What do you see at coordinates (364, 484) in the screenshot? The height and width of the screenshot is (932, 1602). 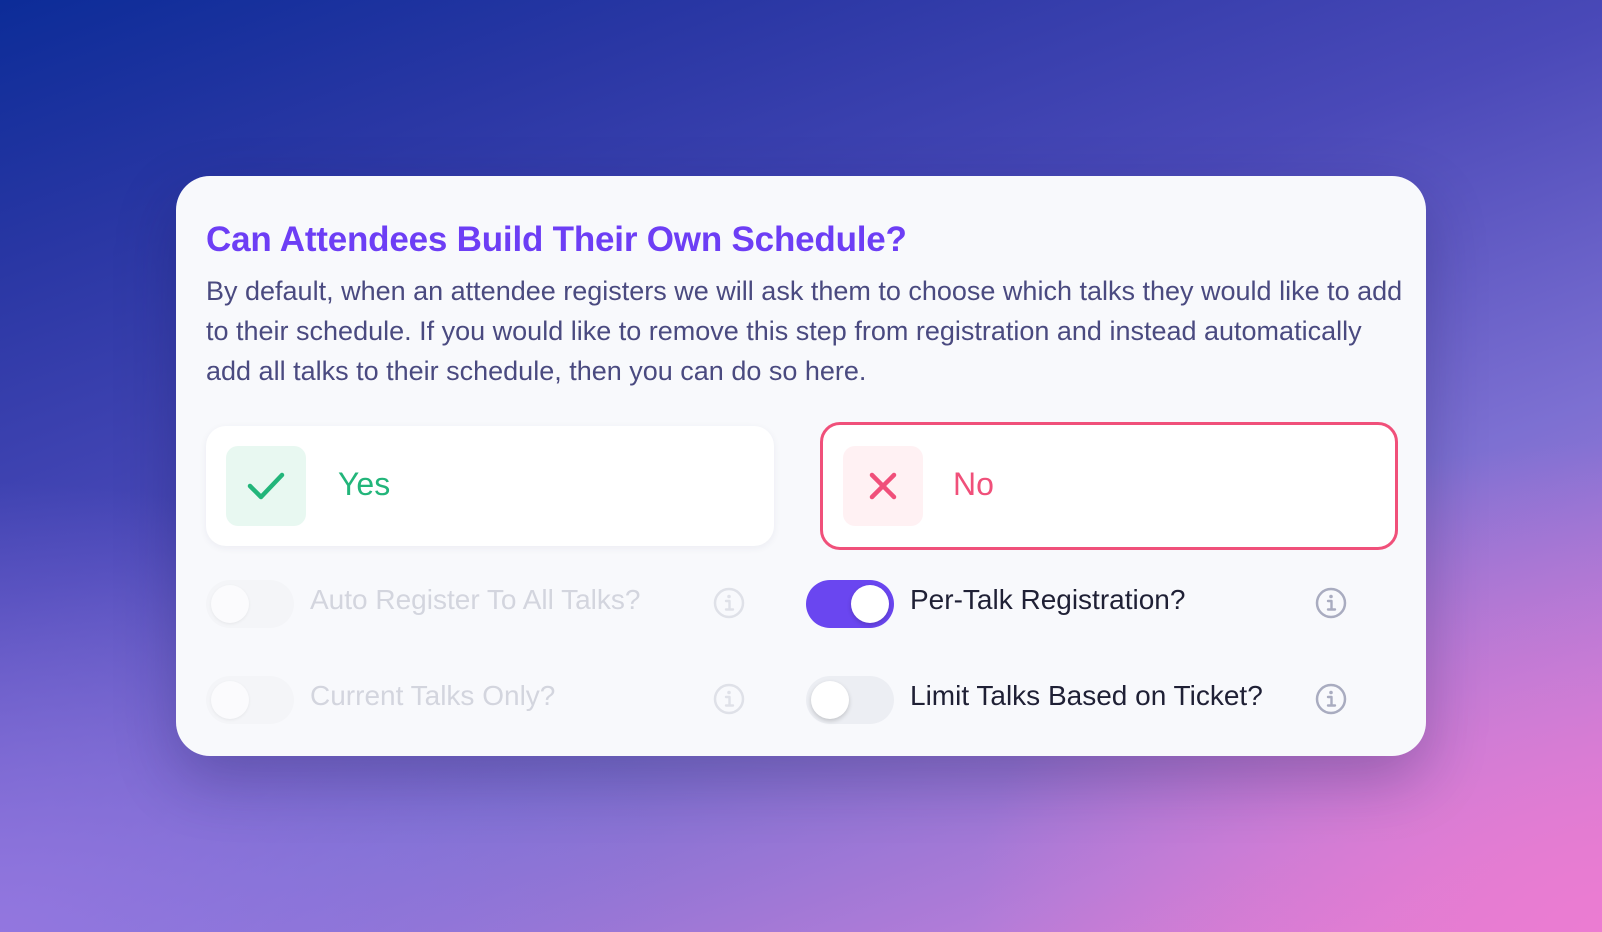 I see `option-yes-label: Yes` at bounding box center [364, 484].